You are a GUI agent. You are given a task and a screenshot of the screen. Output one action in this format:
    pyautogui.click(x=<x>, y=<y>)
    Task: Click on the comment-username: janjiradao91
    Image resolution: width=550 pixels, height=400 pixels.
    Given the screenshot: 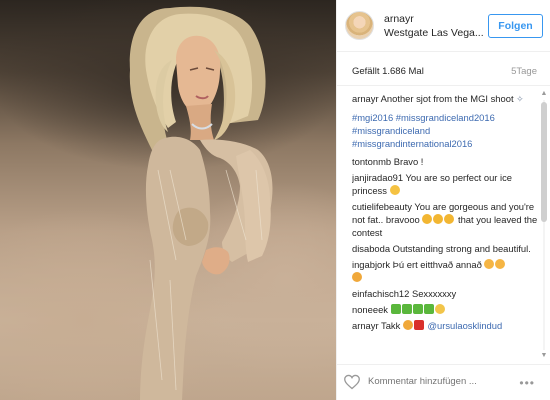 What is the action you would take?
    pyautogui.click(x=377, y=177)
    